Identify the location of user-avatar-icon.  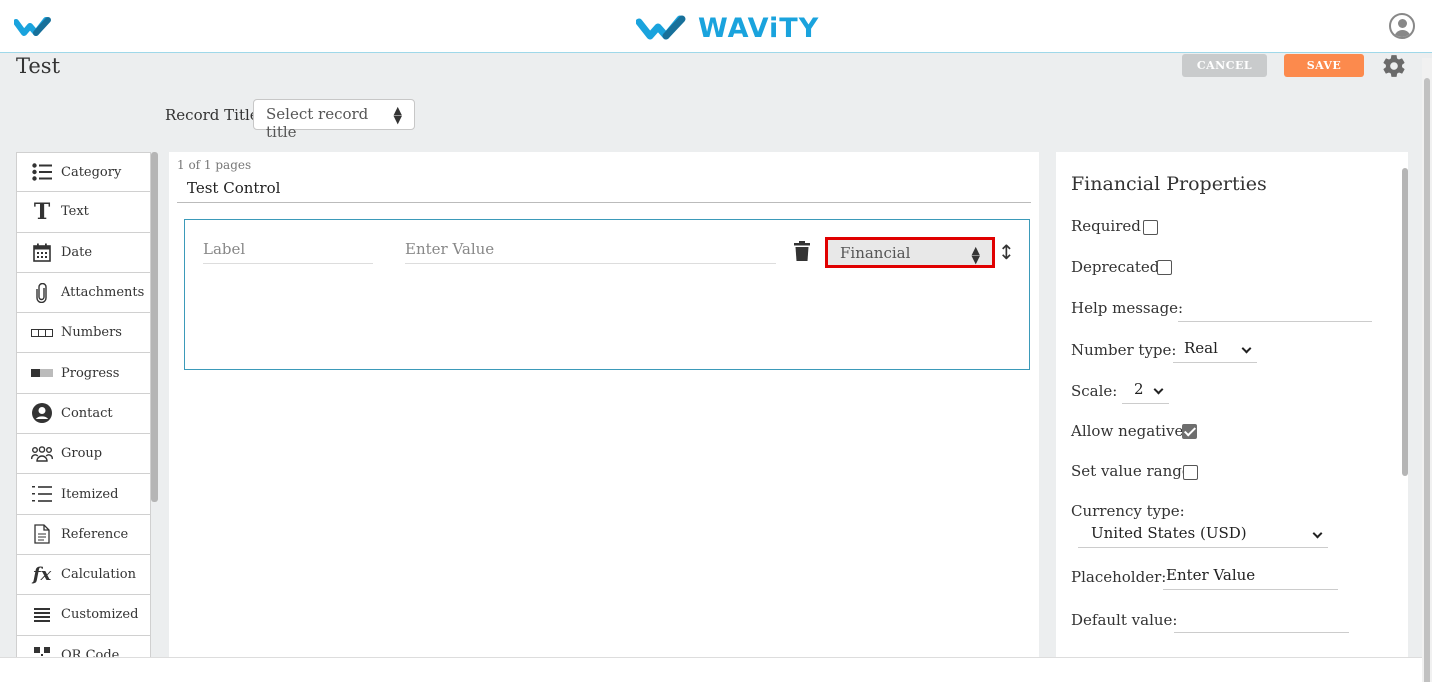
(1402, 26).